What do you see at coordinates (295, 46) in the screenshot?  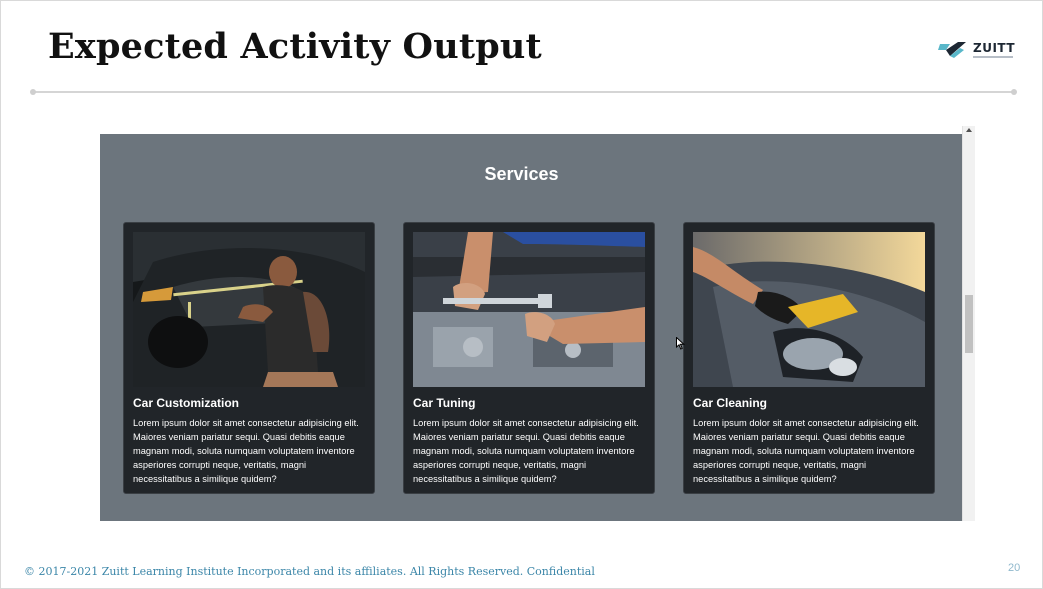 I see `slide-title: Expected Activity Output` at bounding box center [295, 46].